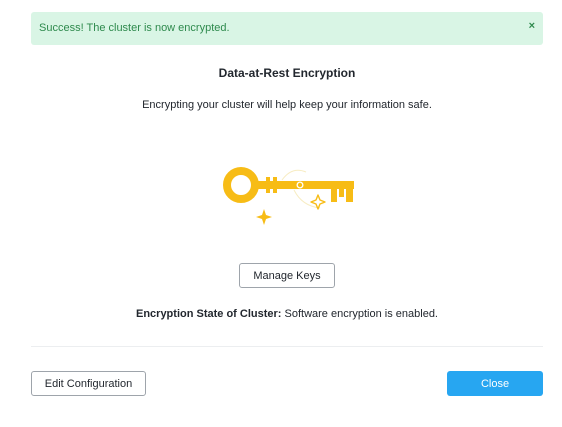 The image size is (562, 427). I want to click on success-alert-message: Success! The cluster is now encrypted., so click(134, 28).